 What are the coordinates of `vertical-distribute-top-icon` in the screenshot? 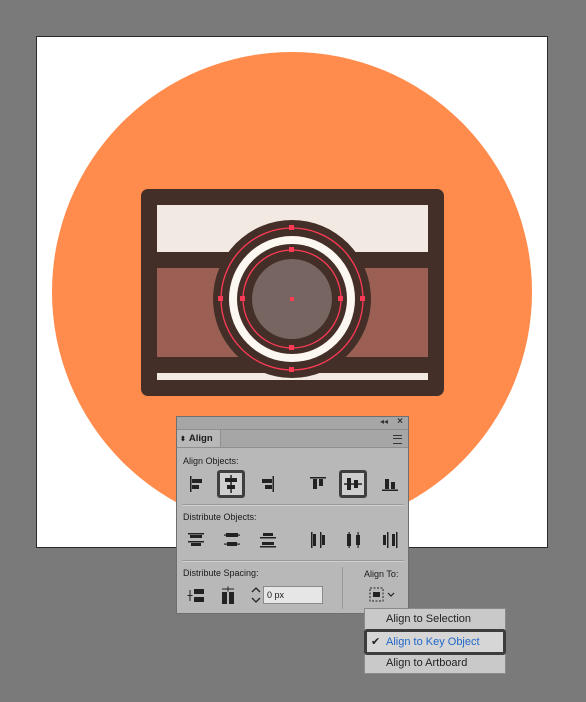 It's located at (196, 539).